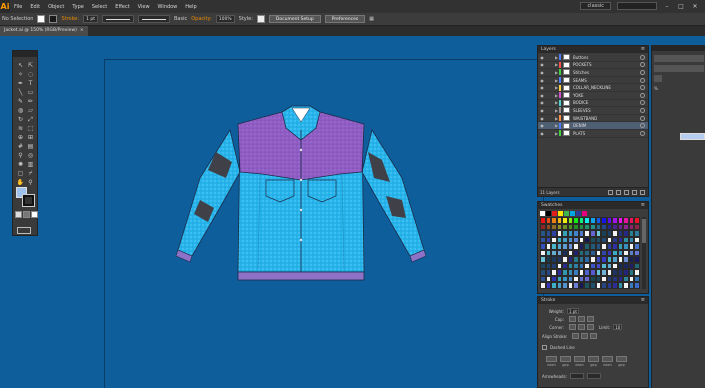  Describe the element at coordinates (595, 6) in the screenshot. I see `workspace-switcher: classic` at that location.